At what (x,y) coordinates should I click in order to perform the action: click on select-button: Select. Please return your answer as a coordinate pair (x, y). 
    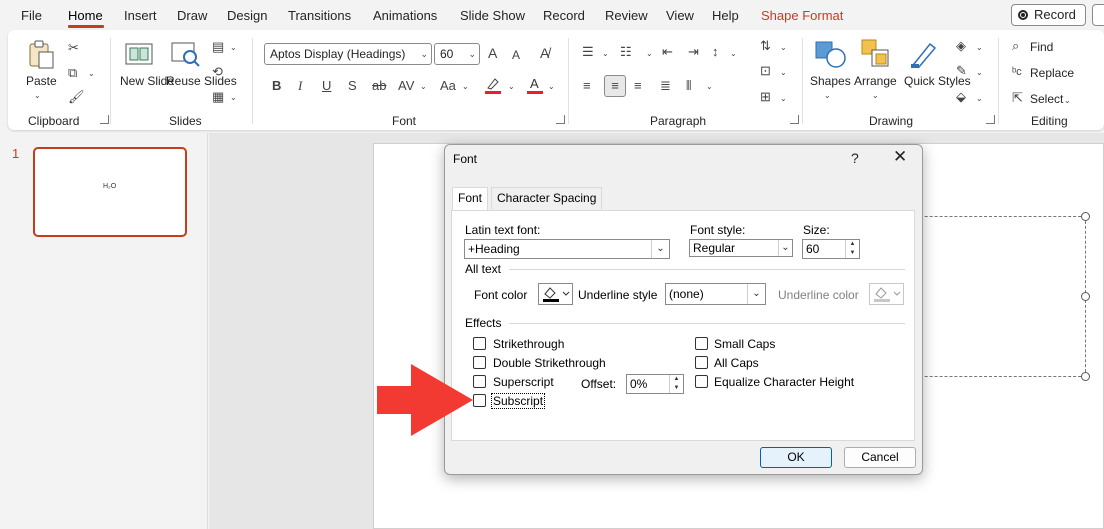
    Looking at the image, I should click on (1046, 99).